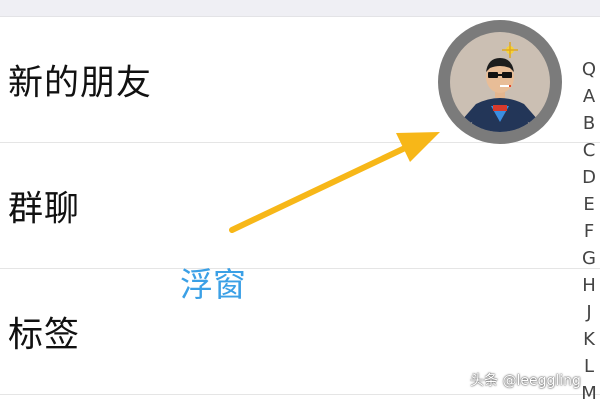 The height and width of the screenshot is (400, 600). I want to click on floating-window-button, so click(500, 82).